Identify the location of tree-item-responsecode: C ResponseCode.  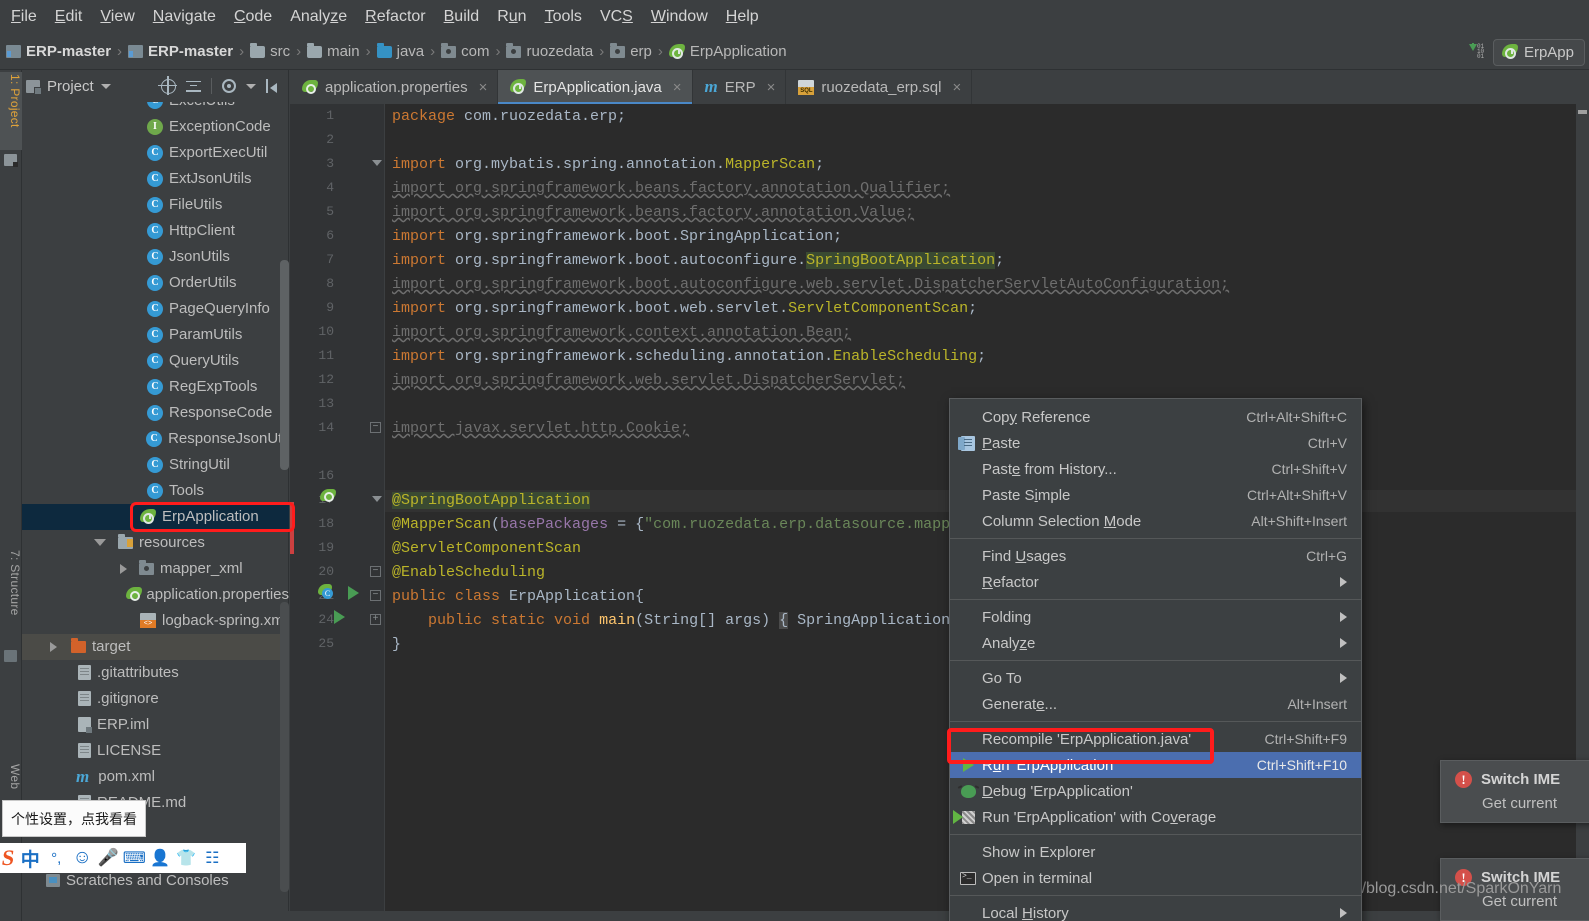
(155, 413).